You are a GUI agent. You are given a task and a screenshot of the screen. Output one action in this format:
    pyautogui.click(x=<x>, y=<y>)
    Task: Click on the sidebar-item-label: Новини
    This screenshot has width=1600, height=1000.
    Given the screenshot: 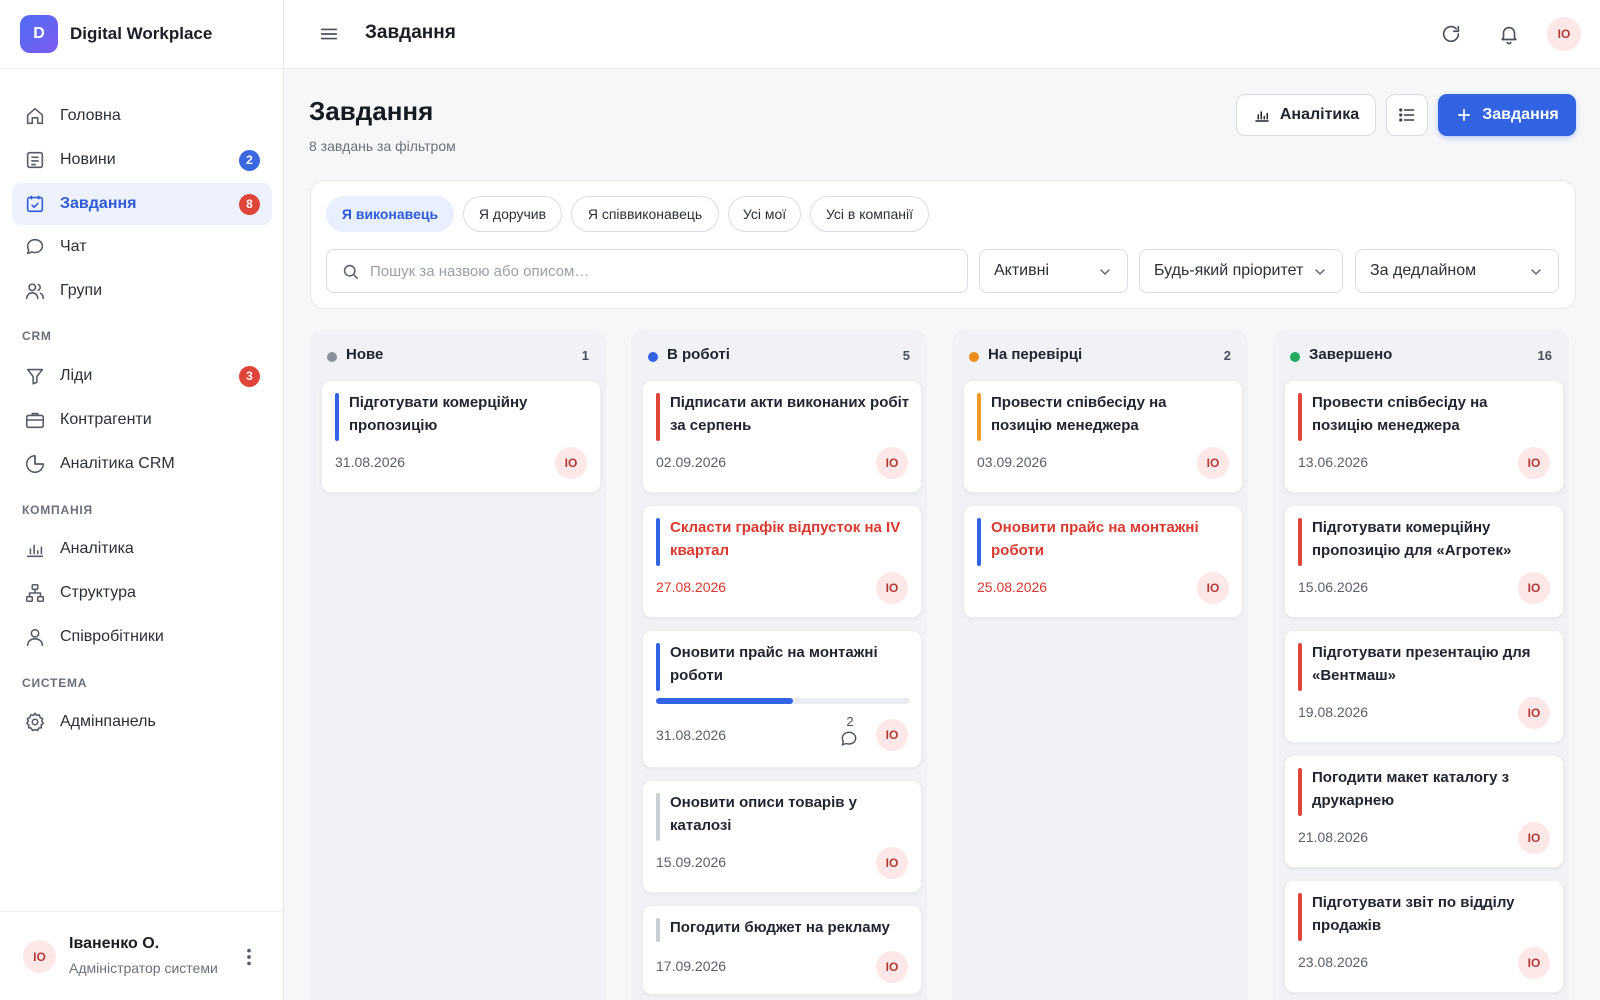 What is the action you would take?
    pyautogui.click(x=88, y=159)
    